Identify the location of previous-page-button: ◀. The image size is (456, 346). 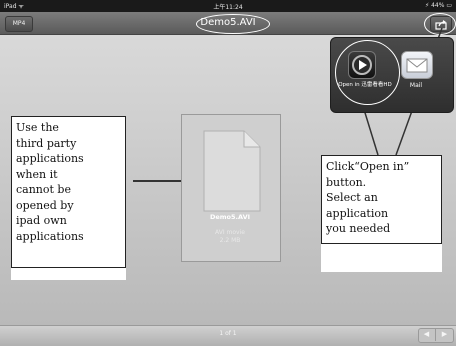
(426, 334).